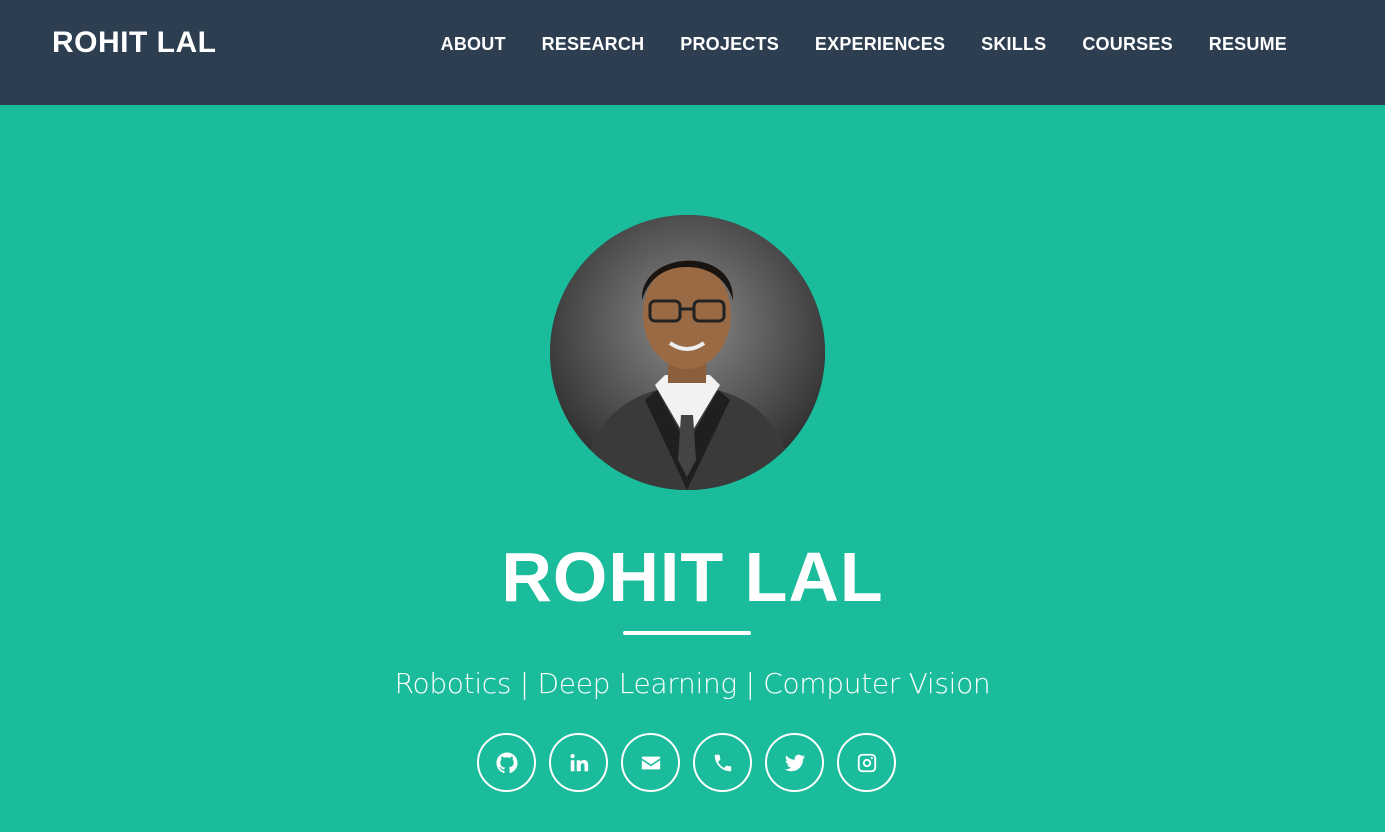 This screenshot has width=1385, height=832. What do you see at coordinates (880, 44) in the screenshot?
I see `nav-link-experiences: EXPERIENCES` at bounding box center [880, 44].